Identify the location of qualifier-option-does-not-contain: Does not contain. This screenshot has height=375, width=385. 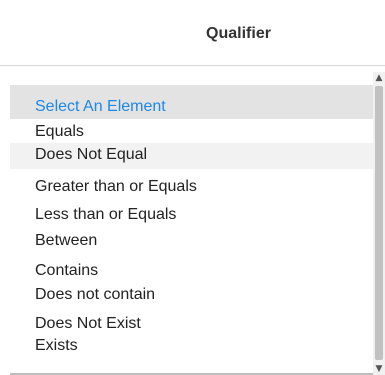
(191, 295).